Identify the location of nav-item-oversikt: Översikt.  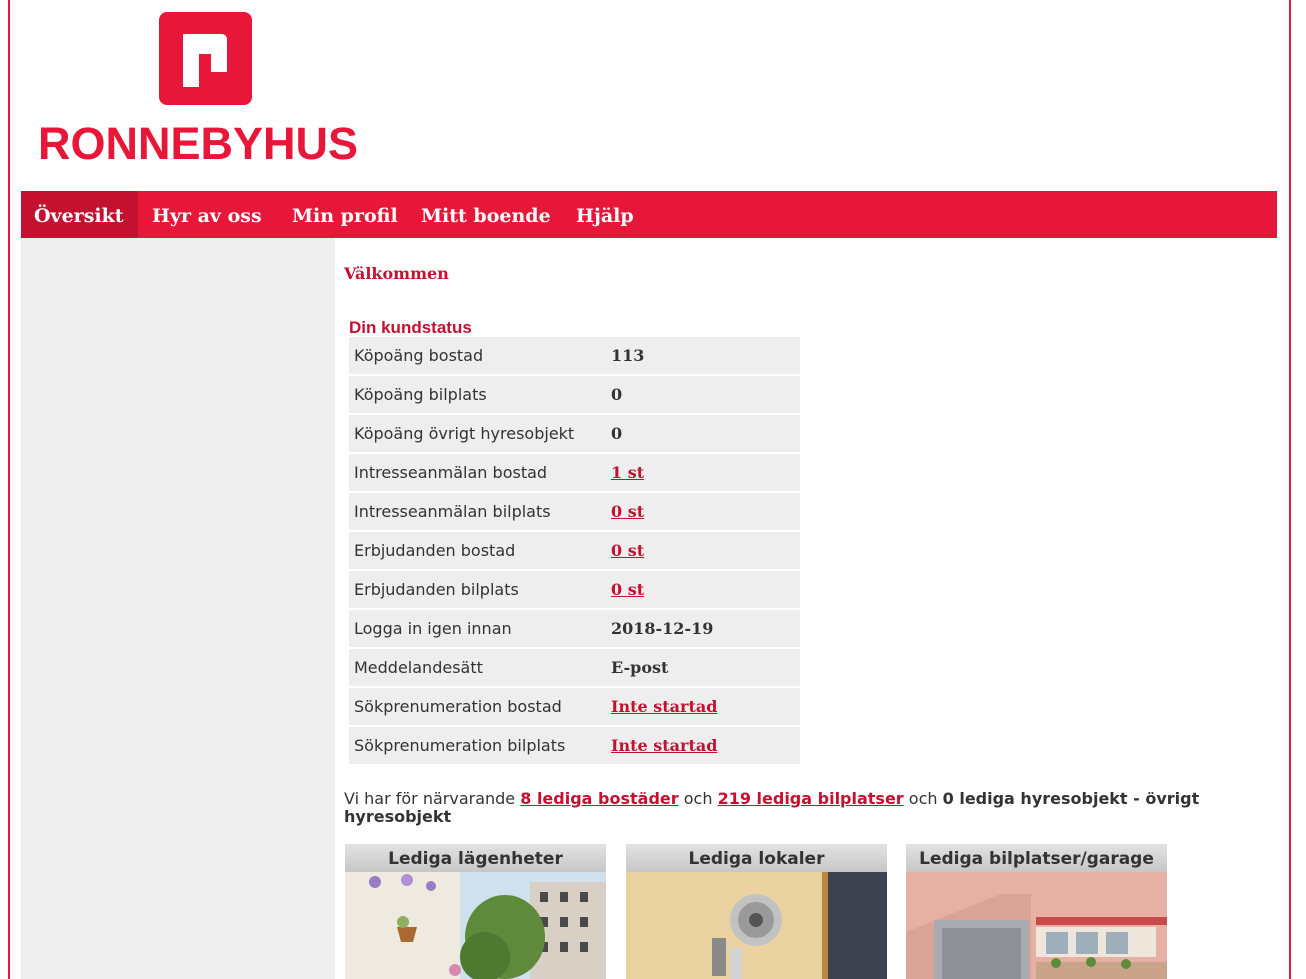
(79, 214).